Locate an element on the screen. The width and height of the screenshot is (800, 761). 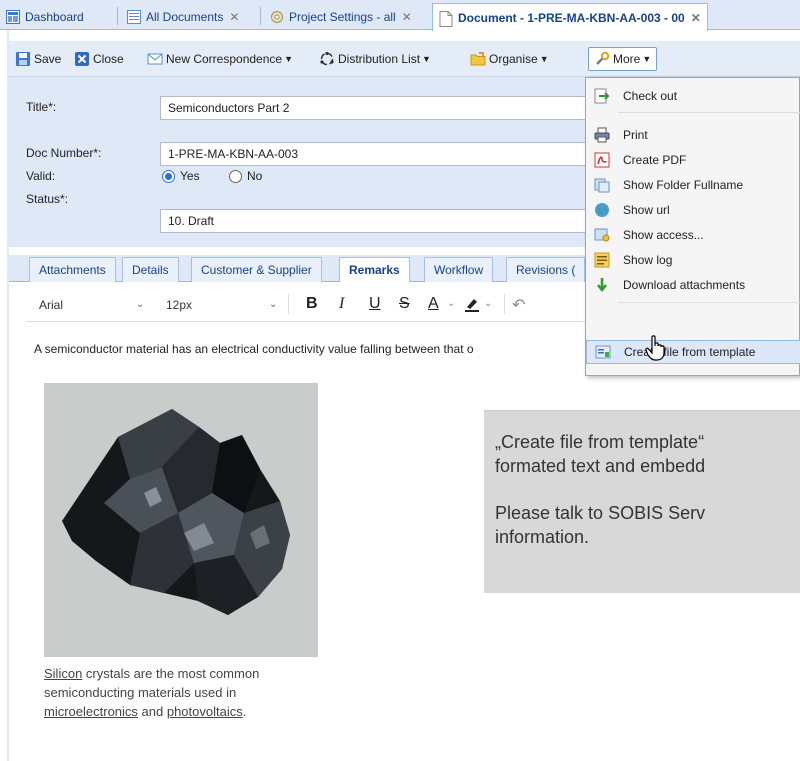
menu-item-create-pdf: Create PDF is located at coordinates (693, 160).